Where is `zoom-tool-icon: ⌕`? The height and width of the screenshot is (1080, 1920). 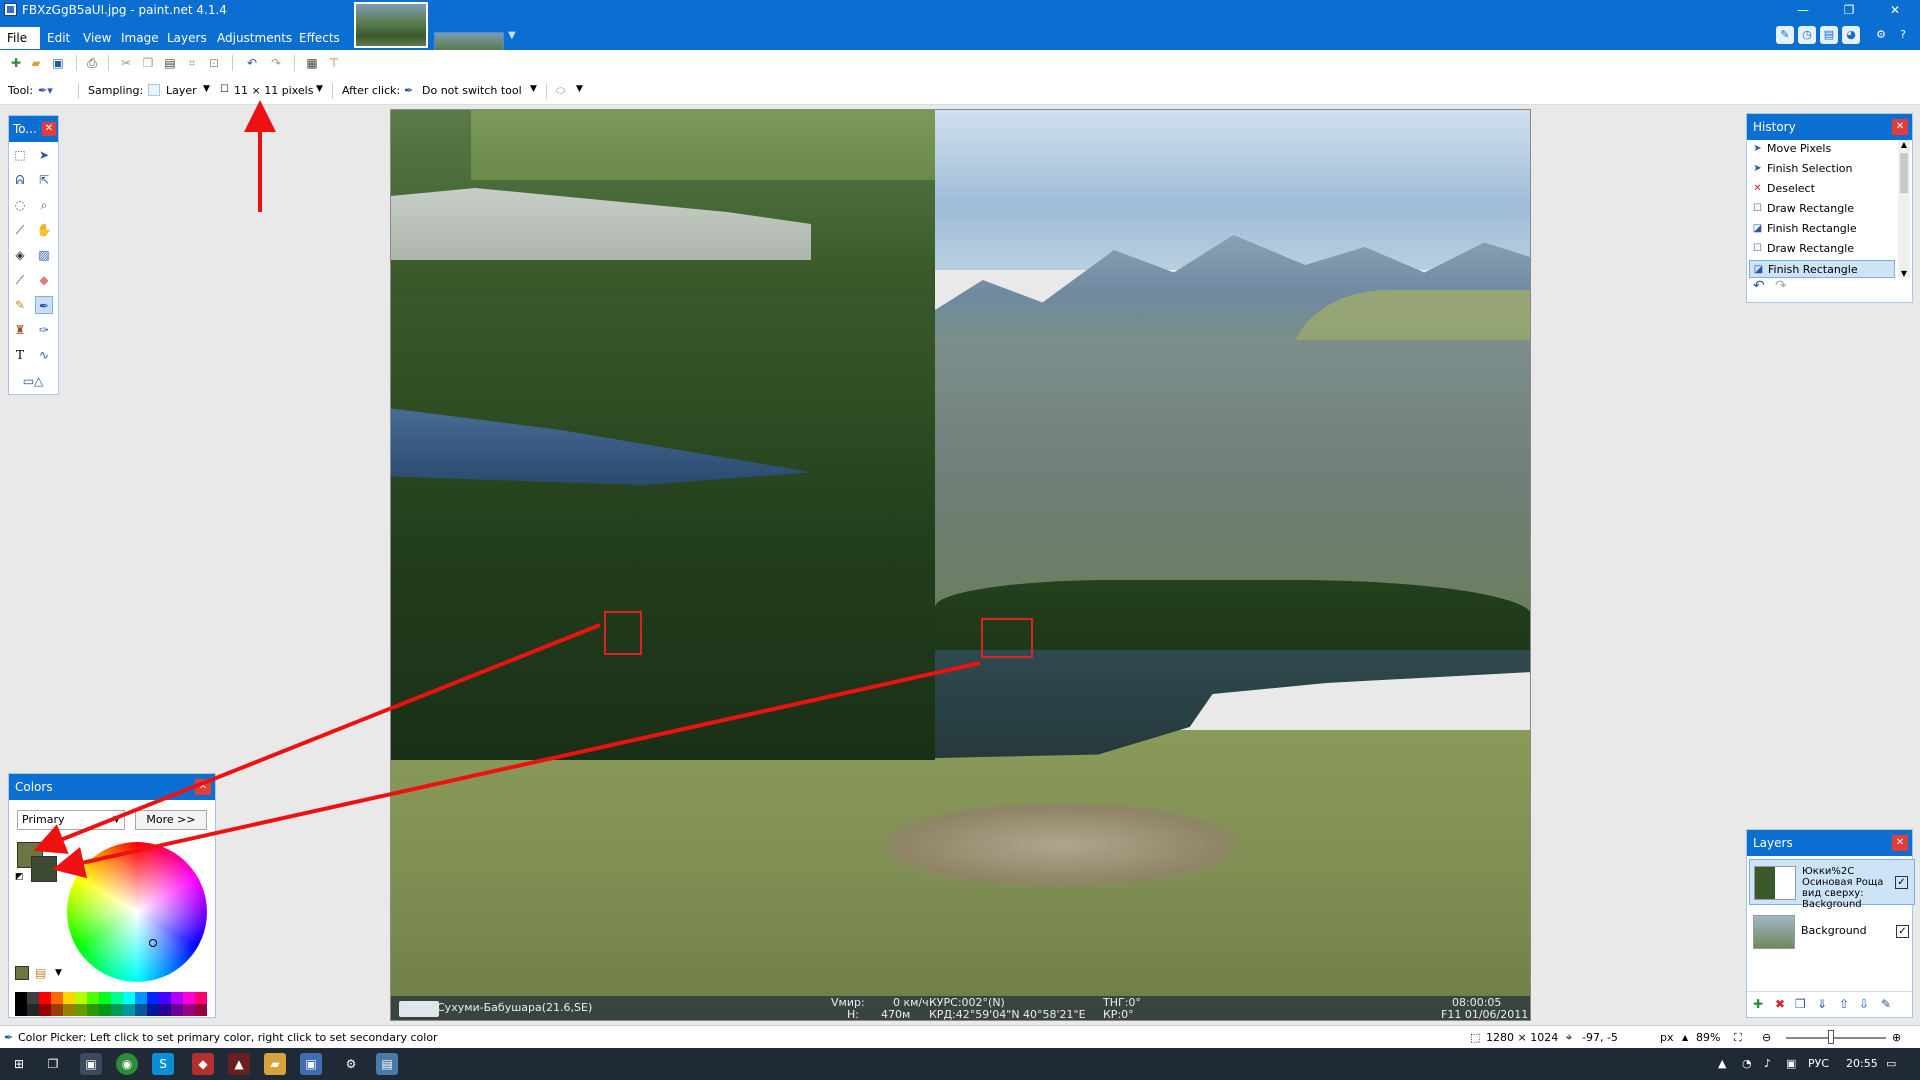
zoom-tool-icon: ⌕ is located at coordinates (44, 205).